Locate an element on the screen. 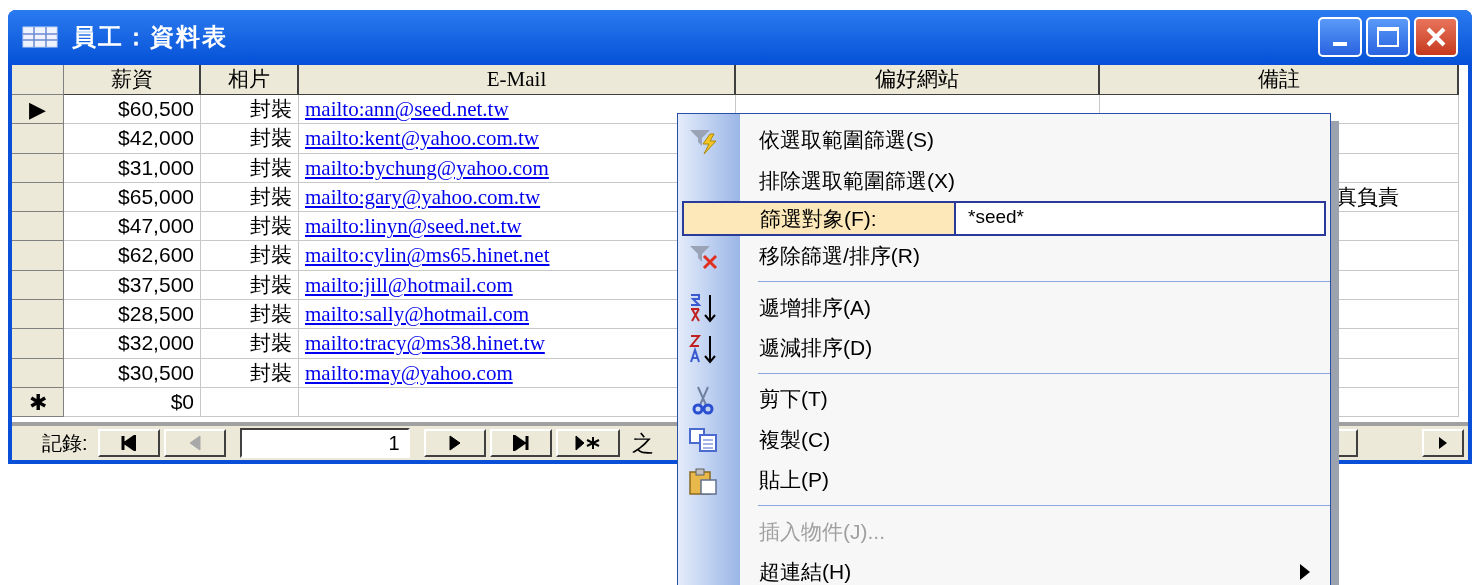 Image resolution: width=1479 pixels, height=585 pixels. menu-item: 超連結(H) is located at coordinates (1035, 568).